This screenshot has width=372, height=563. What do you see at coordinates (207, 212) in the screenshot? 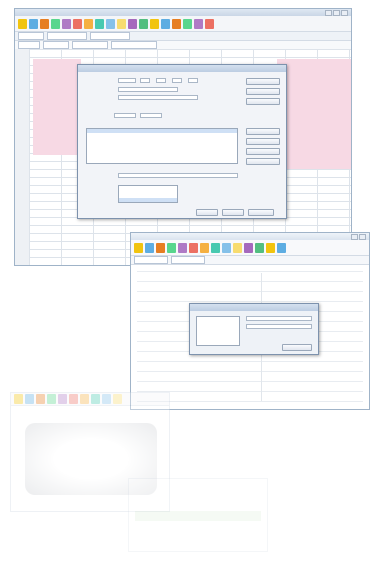
I see `ok-button` at bounding box center [207, 212].